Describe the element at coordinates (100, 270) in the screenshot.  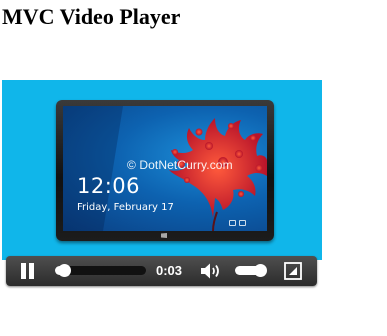
I see `progress-bar` at that location.